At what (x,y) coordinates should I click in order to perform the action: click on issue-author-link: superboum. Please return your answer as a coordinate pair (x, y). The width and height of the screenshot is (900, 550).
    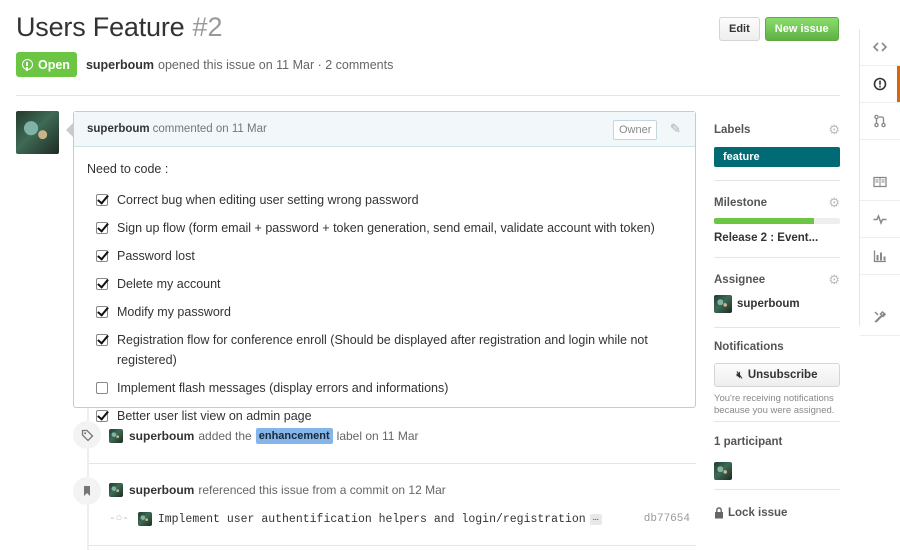
    Looking at the image, I should click on (120, 65).